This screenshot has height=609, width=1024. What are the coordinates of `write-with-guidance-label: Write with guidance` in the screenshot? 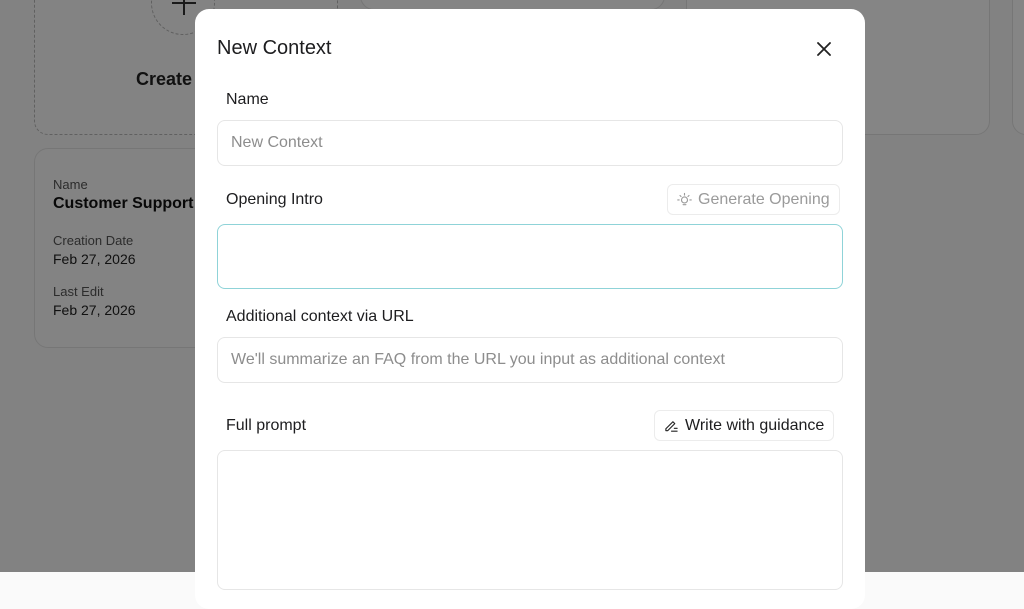 It's located at (755, 425).